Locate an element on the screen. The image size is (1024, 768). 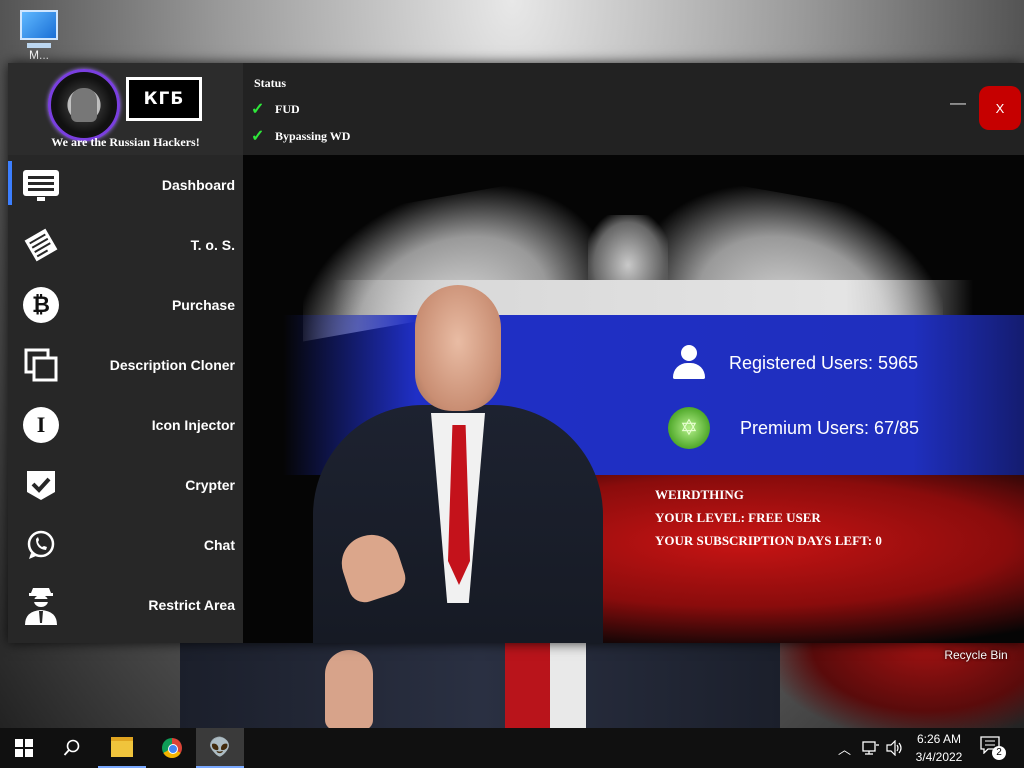
kgb-badge: КГБ is located at coordinates (164, 99).